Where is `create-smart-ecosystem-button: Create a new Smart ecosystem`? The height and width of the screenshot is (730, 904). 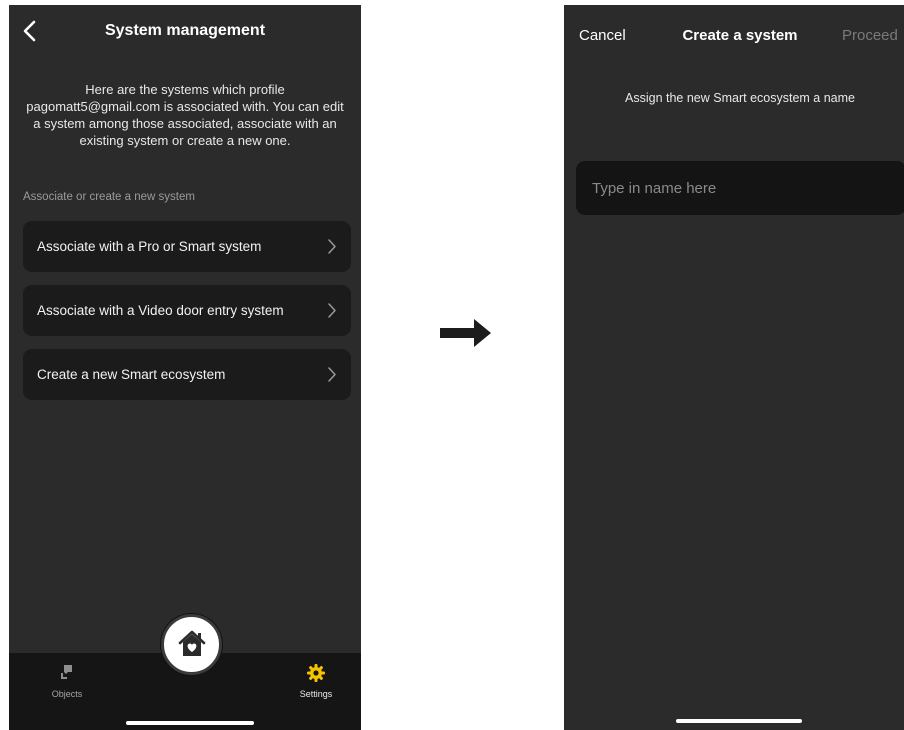
create-smart-ecosystem-button: Create a new Smart ecosystem is located at coordinates (187, 374).